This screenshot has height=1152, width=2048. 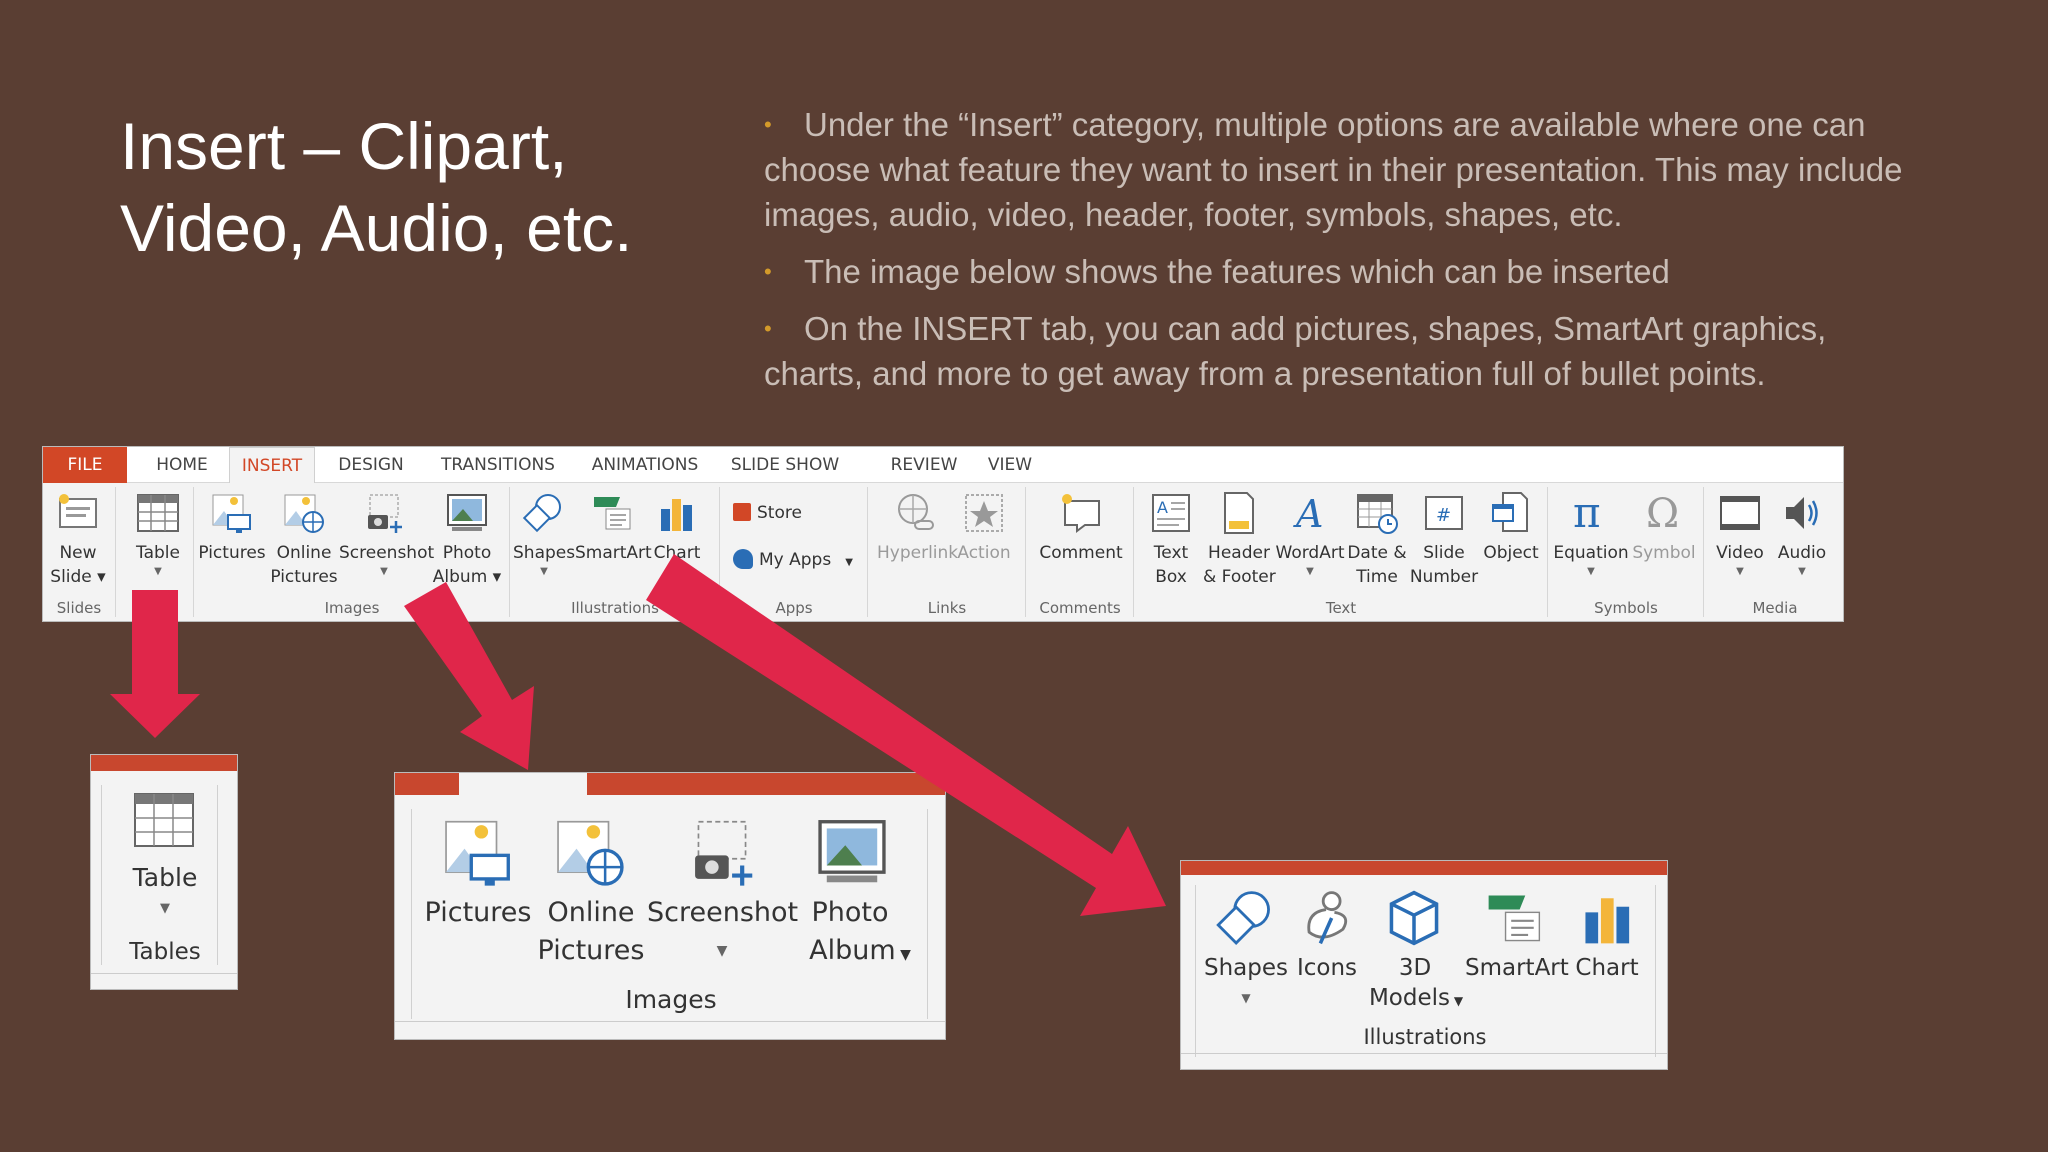 I want to click on wordart-button: A WordArt ▼, so click(x=1310, y=535).